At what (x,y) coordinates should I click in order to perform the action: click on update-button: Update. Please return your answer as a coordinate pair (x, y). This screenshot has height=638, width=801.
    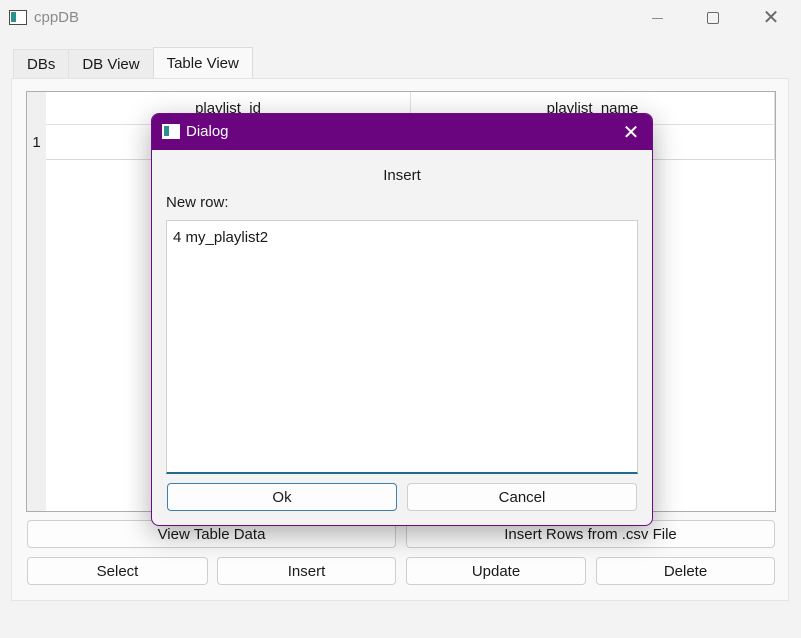
    Looking at the image, I should click on (496, 571).